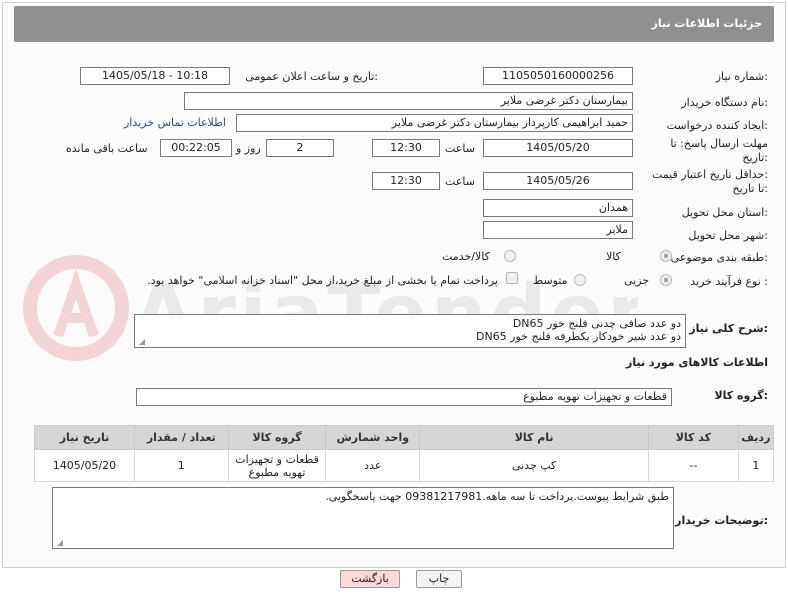 This screenshot has height=606, width=788. What do you see at coordinates (578, 336) in the screenshot?
I see `description-line-2: دو عدد شیر خودکار یکطرفه فلنج خور DN65` at bounding box center [578, 336].